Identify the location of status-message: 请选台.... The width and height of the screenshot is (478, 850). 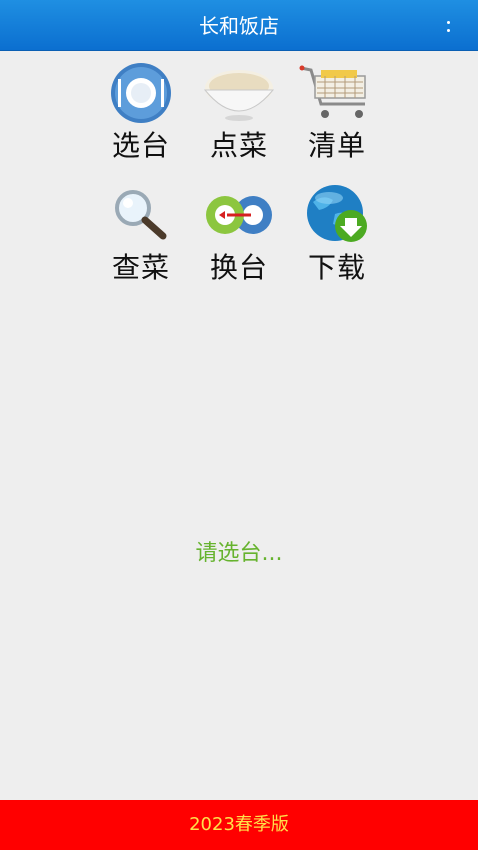
(239, 553).